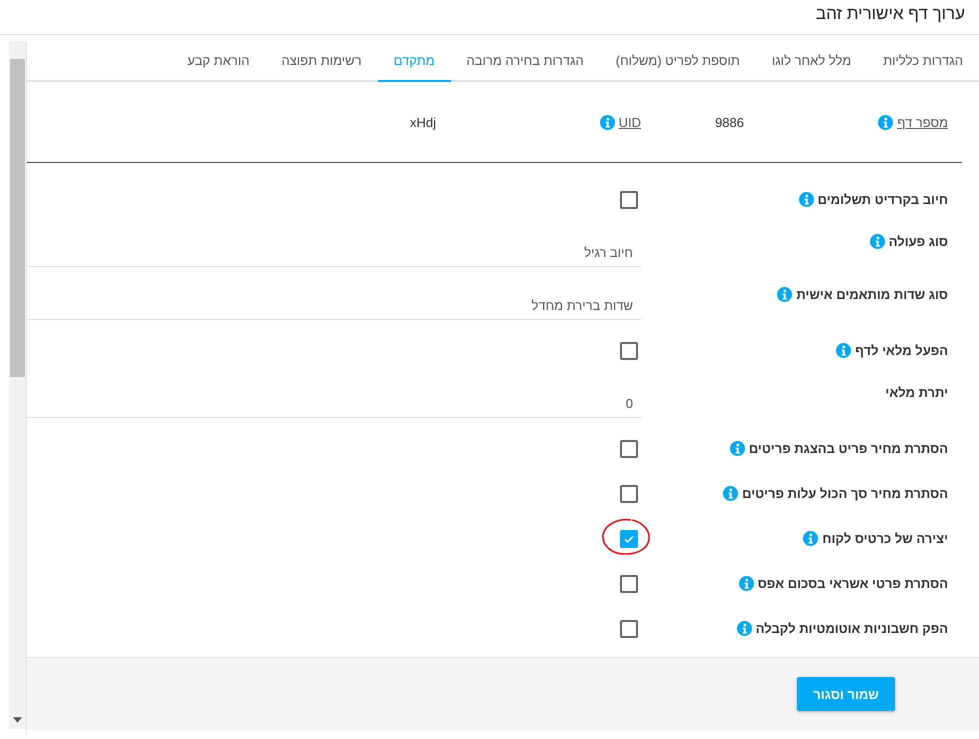  I want to click on scroll-down-icon, so click(17, 720).